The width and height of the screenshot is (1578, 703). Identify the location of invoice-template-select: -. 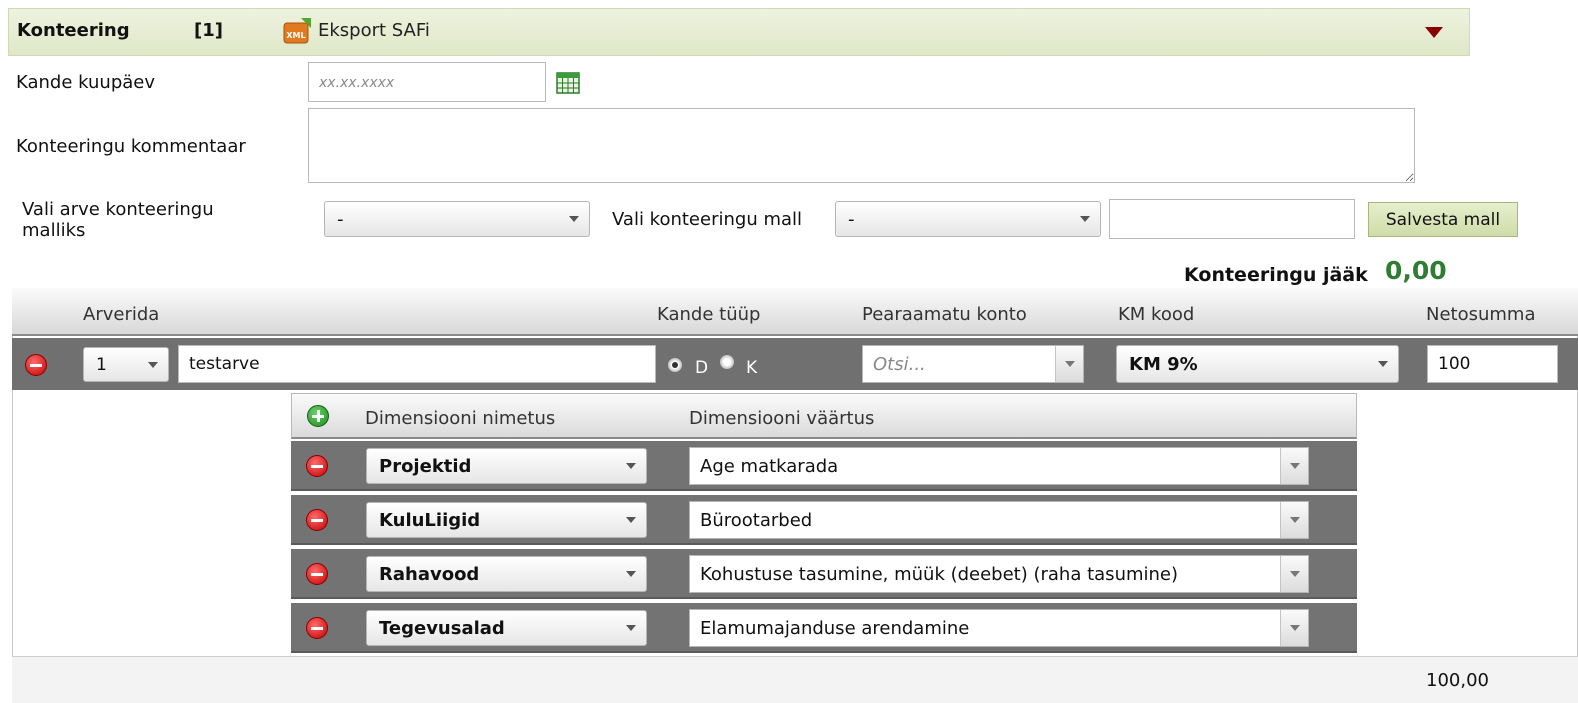
(457, 219).